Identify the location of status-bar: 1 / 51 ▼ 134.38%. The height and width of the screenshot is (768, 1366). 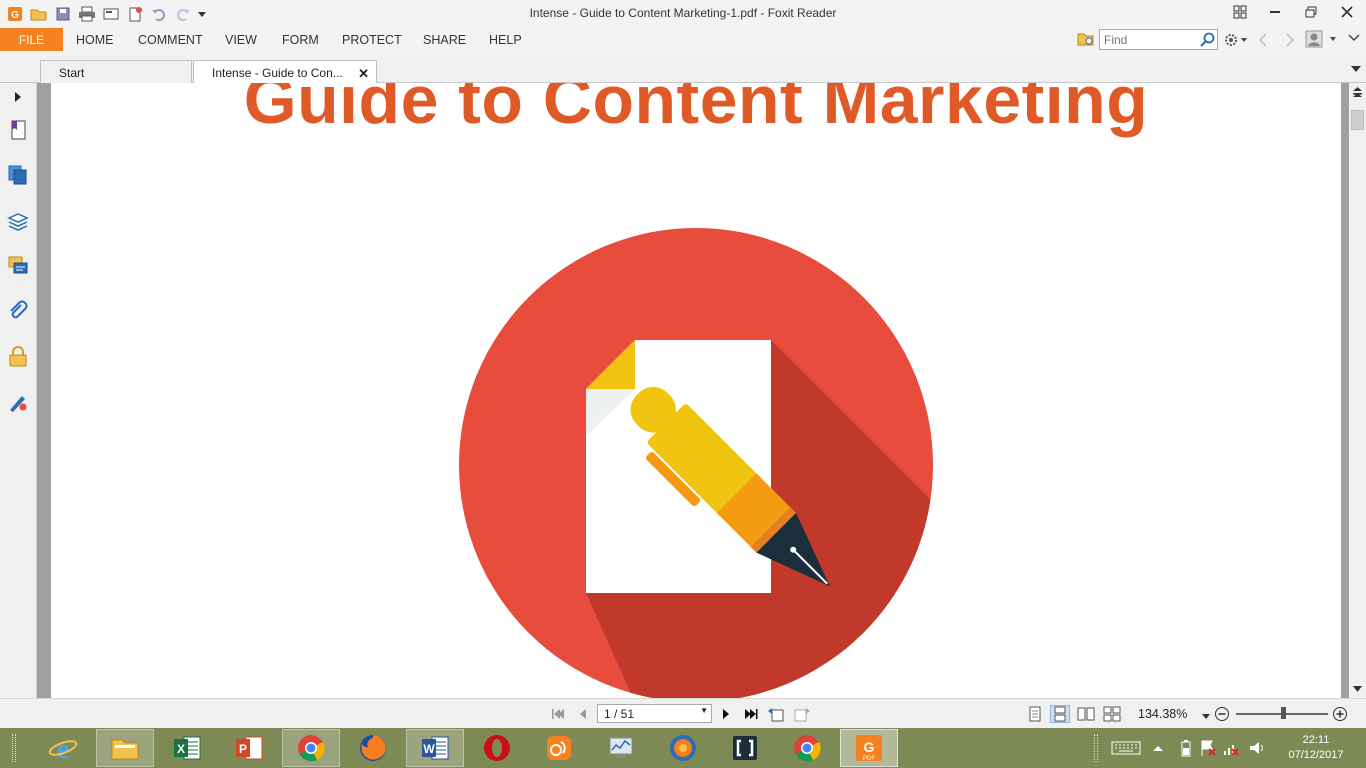
(683, 713).